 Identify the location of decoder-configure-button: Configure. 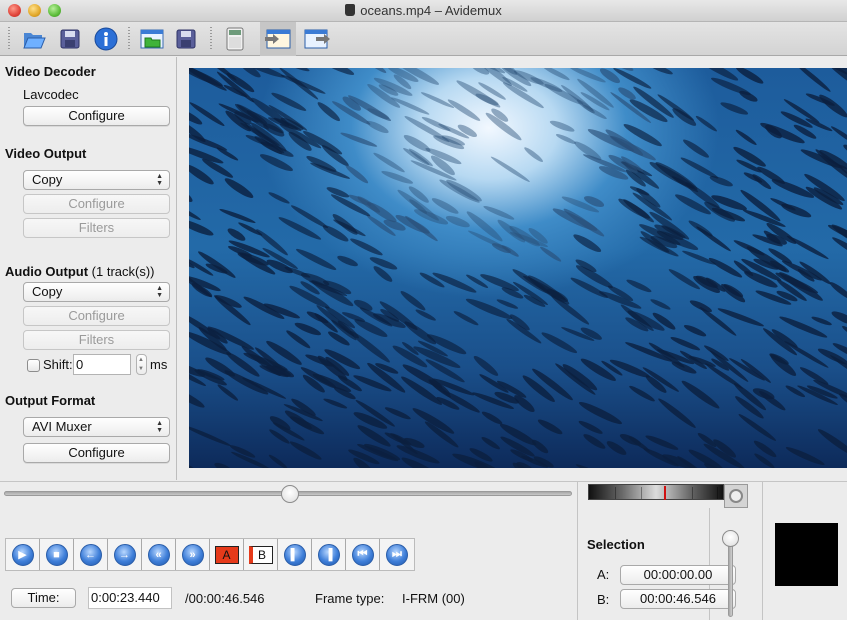
(96, 116).